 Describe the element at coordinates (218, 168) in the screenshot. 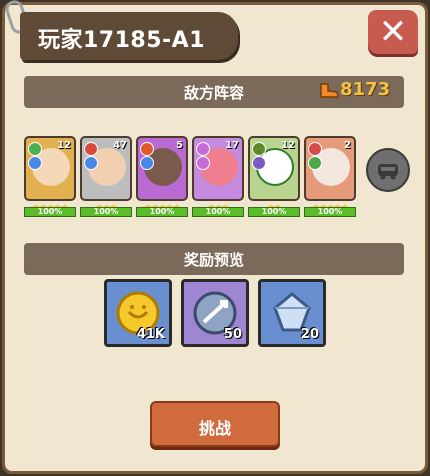

I see `enemy-hero-4: 17` at that location.